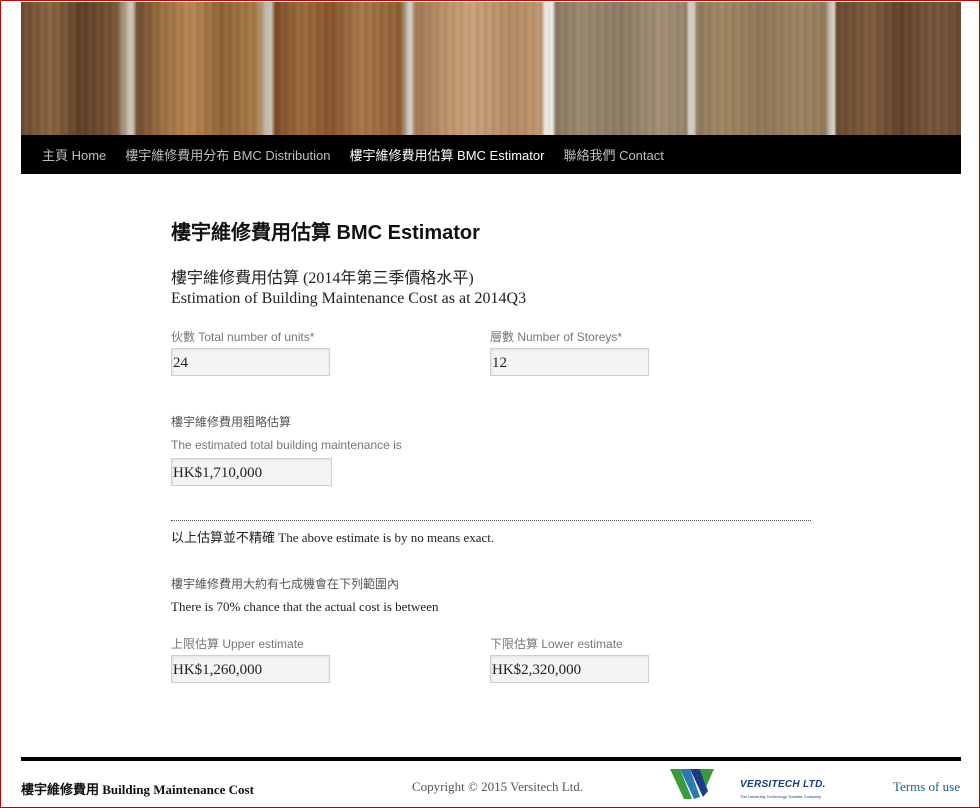  I want to click on page-title: 樓宇維修費用估算 BMC Estimator, so click(325, 233).